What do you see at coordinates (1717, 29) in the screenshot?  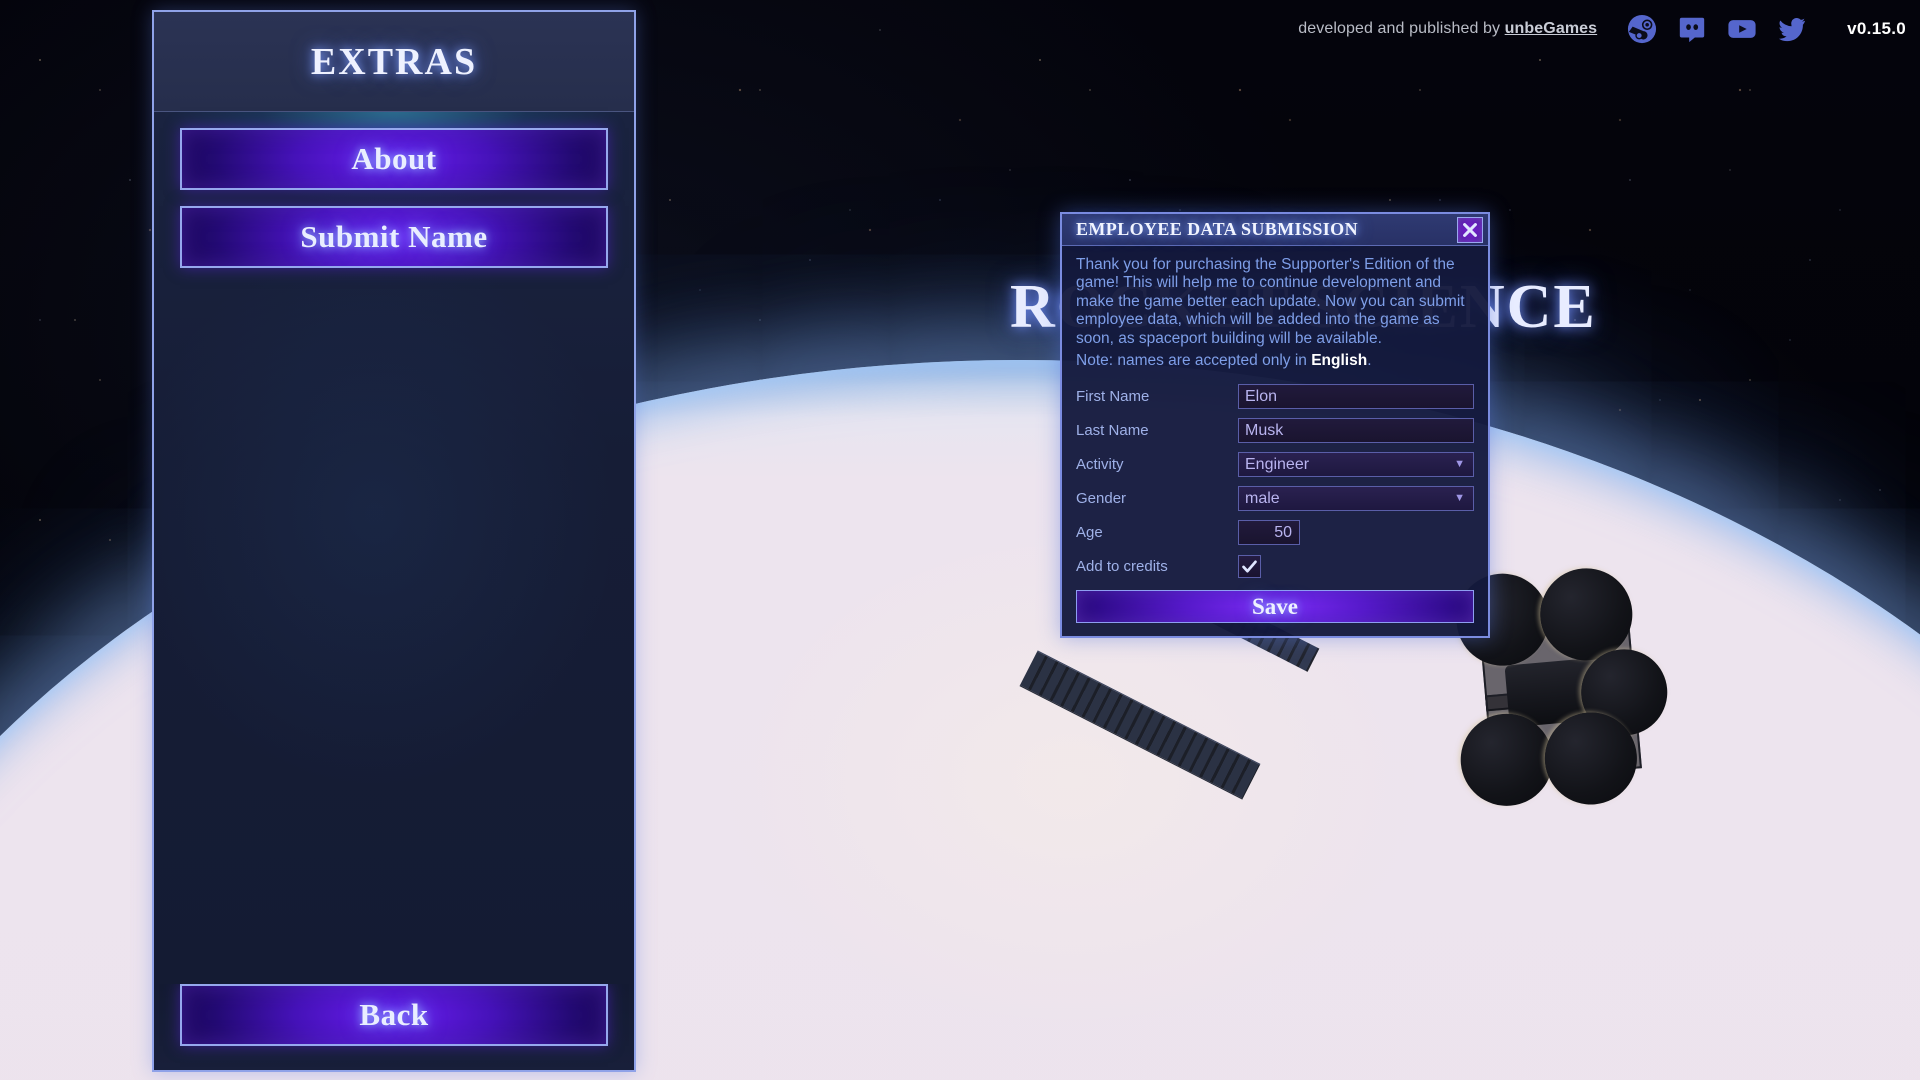 I see `social-links` at bounding box center [1717, 29].